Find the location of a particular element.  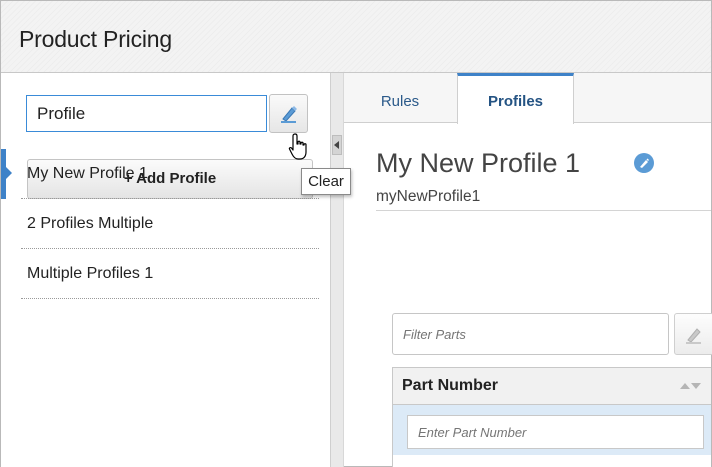

collapse-left-icon is located at coordinates (336, 145).